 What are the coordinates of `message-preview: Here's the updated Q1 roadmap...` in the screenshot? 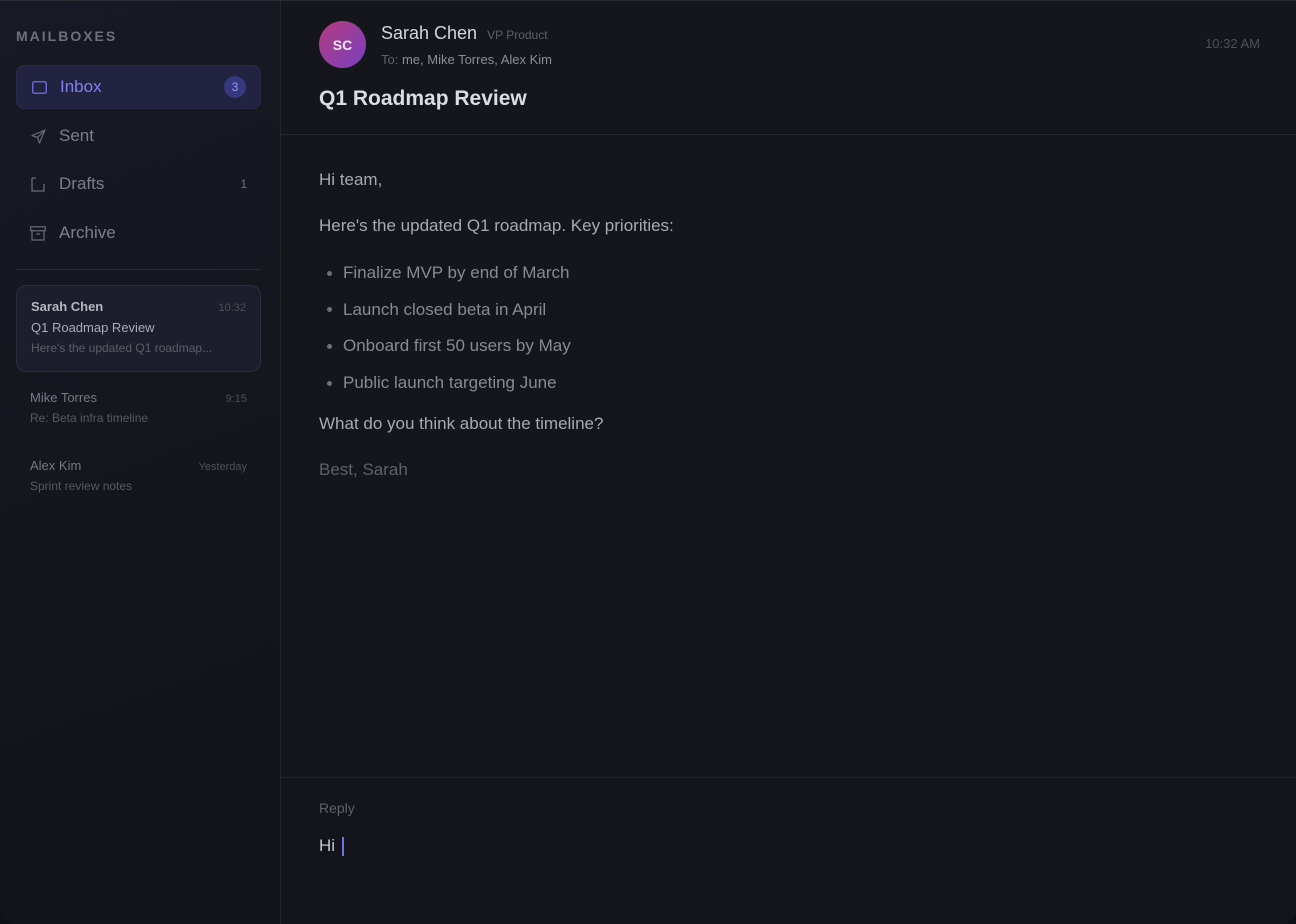 It's located at (122, 348).